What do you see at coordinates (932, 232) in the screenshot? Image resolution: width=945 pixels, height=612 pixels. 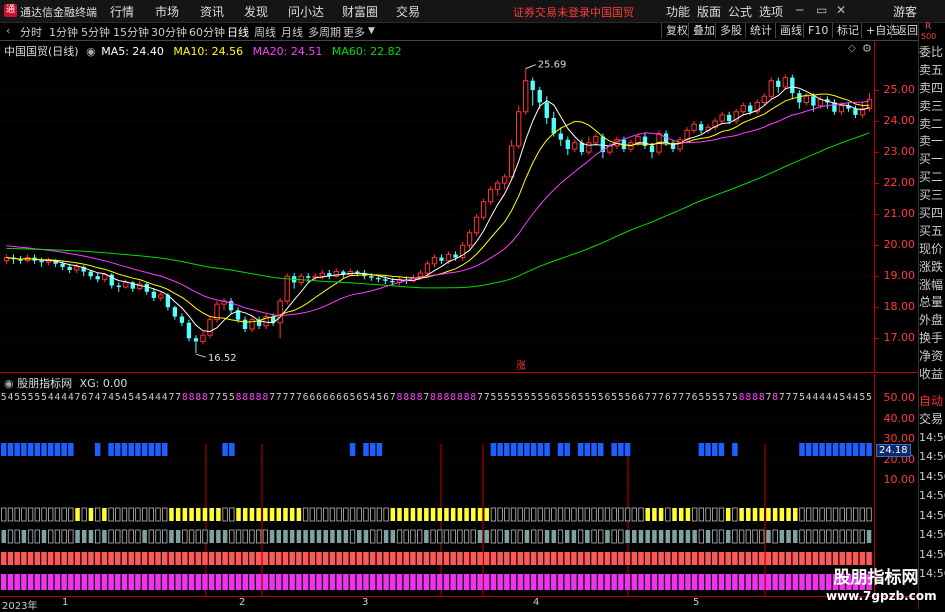 I see `side-item: 买五` at bounding box center [932, 232].